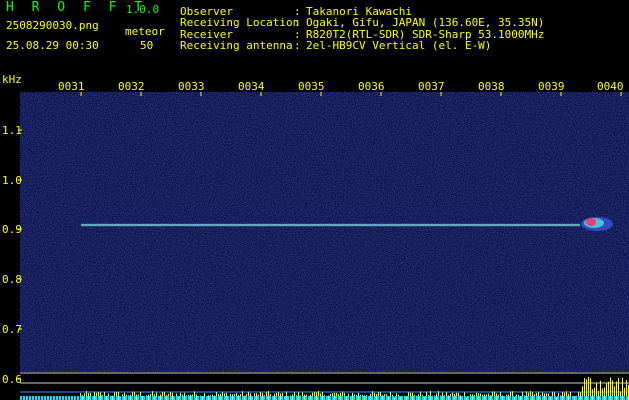 The width and height of the screenshot is (629, 400). What do you see at coordinates (52, 45) in the screenshot?
I see `datetime: 25.08.29 00:30` at bounding box center [52, 45].